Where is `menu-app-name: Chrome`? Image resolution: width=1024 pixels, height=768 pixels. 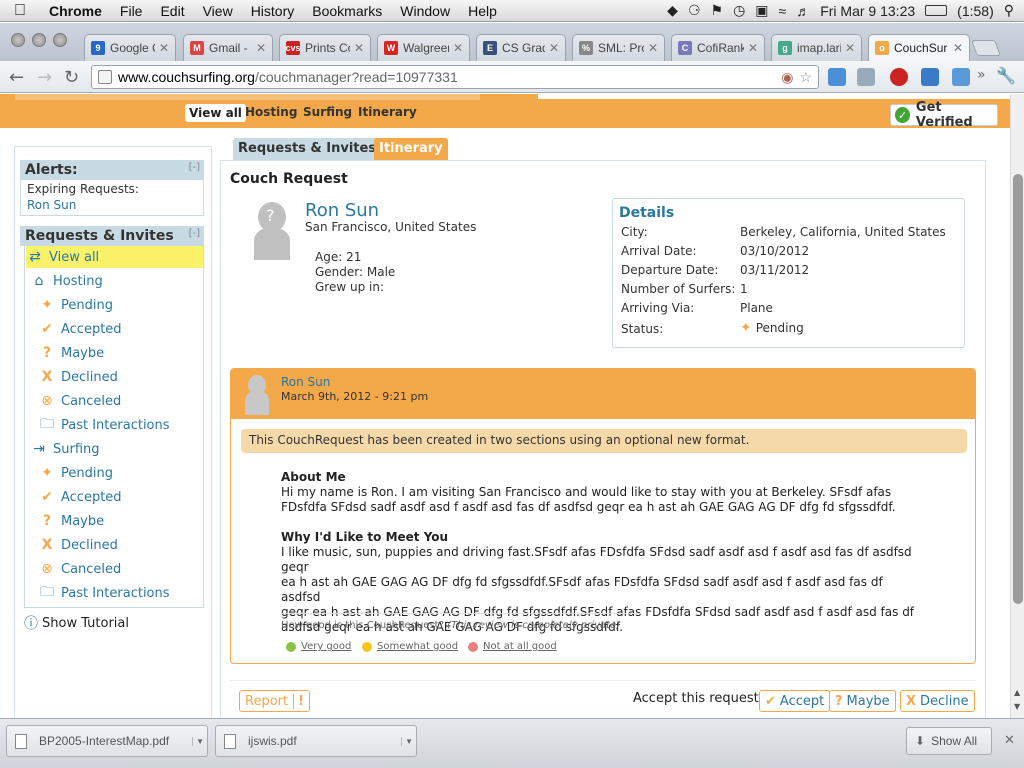
menu-app-name: Chrome is located at coordinates (75, 11).